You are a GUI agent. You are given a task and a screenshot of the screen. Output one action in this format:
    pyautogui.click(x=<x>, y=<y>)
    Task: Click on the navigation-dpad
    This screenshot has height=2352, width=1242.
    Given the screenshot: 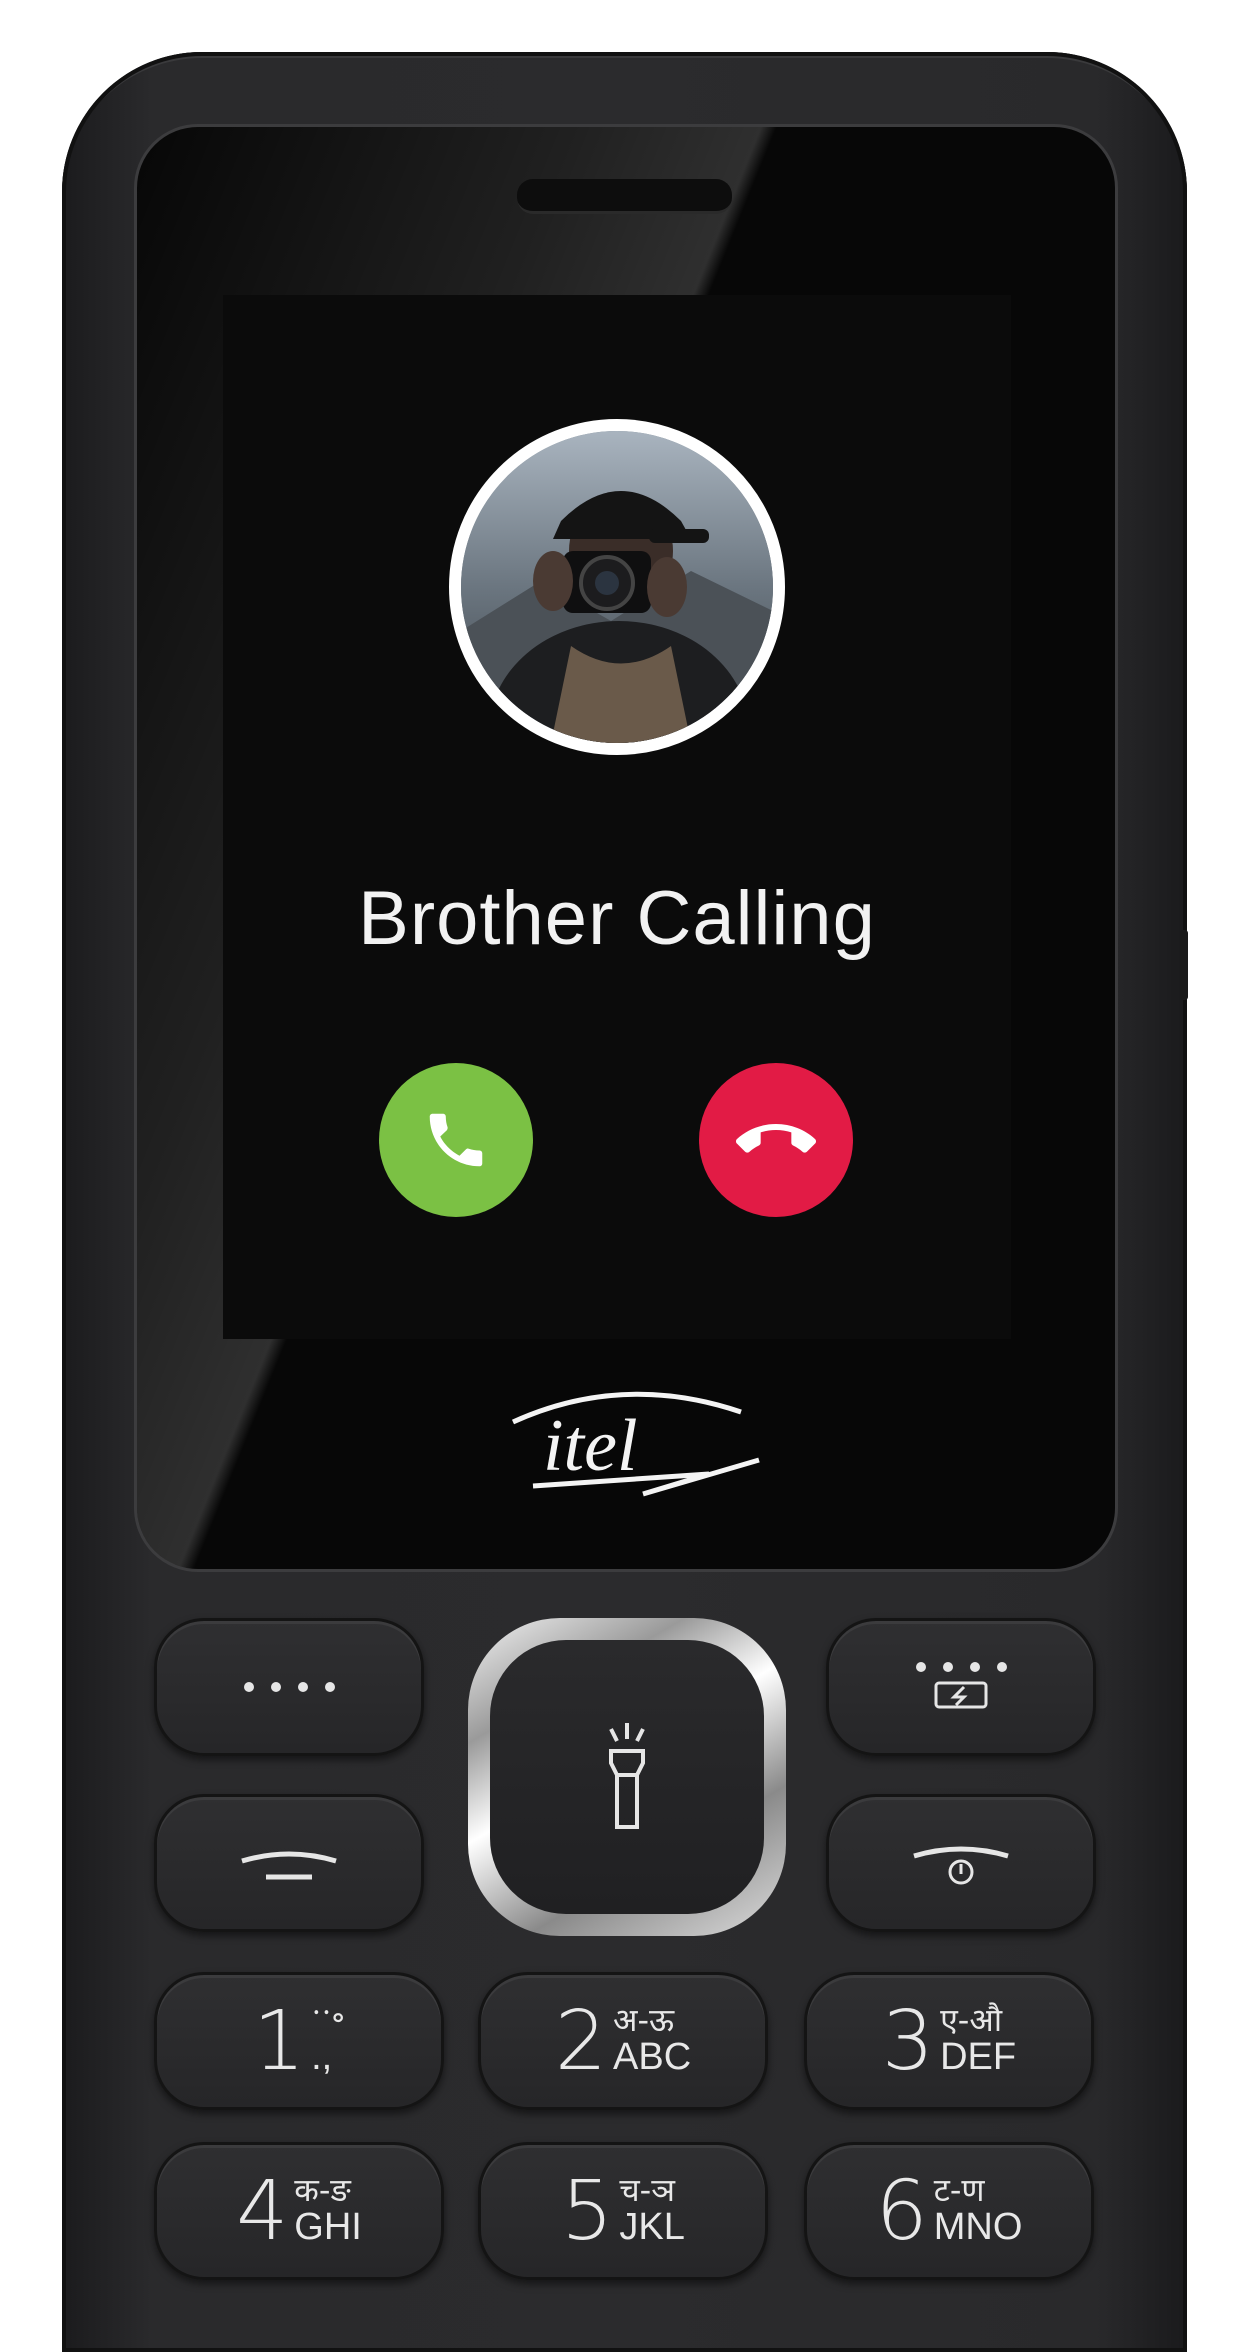 What is the action you would take?
    pyautogui.click(x=627, y=1777)
    